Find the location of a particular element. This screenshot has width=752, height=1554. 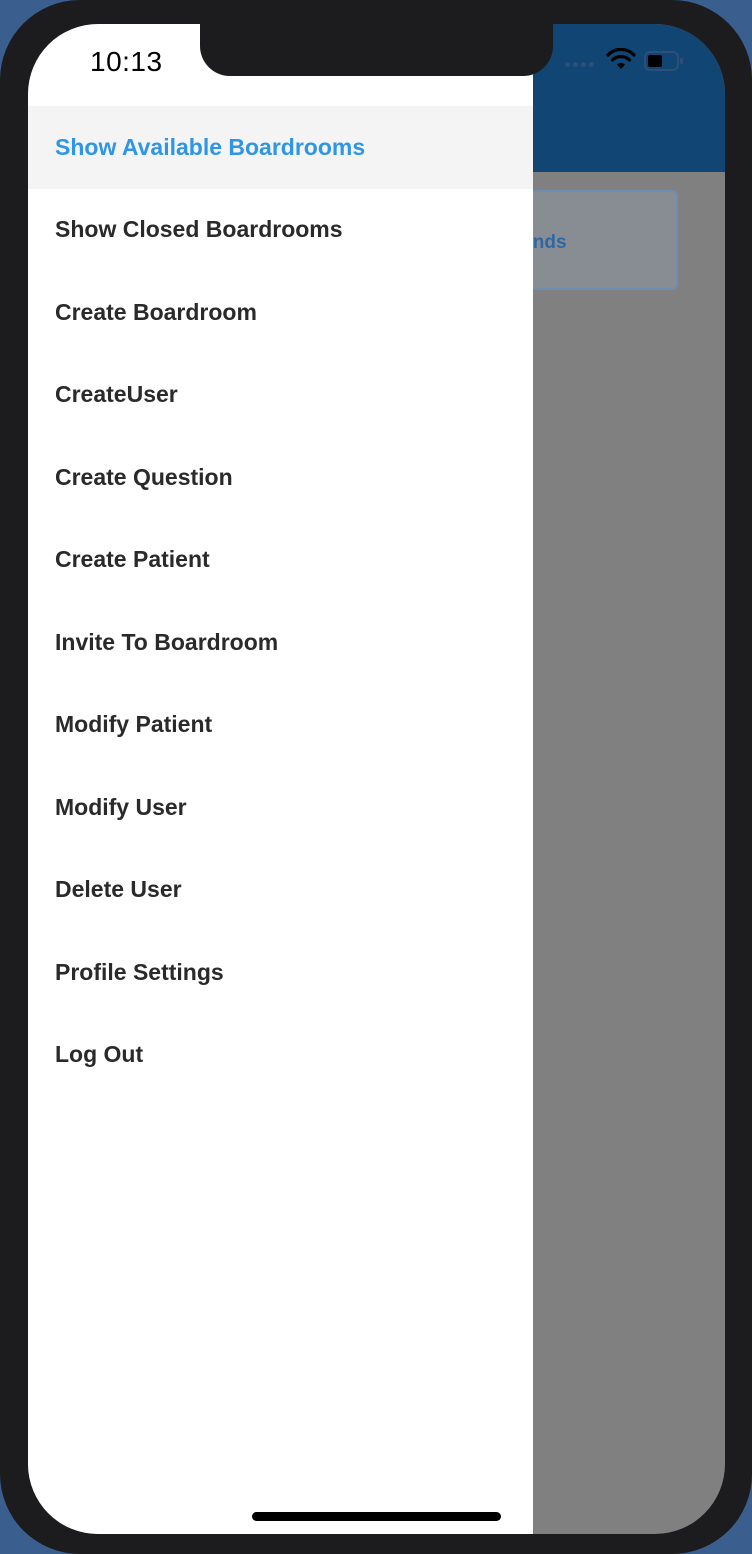

drawer-item-invite-to-boardroom: Invite To Boardroom is located at coordinates (280, 642).